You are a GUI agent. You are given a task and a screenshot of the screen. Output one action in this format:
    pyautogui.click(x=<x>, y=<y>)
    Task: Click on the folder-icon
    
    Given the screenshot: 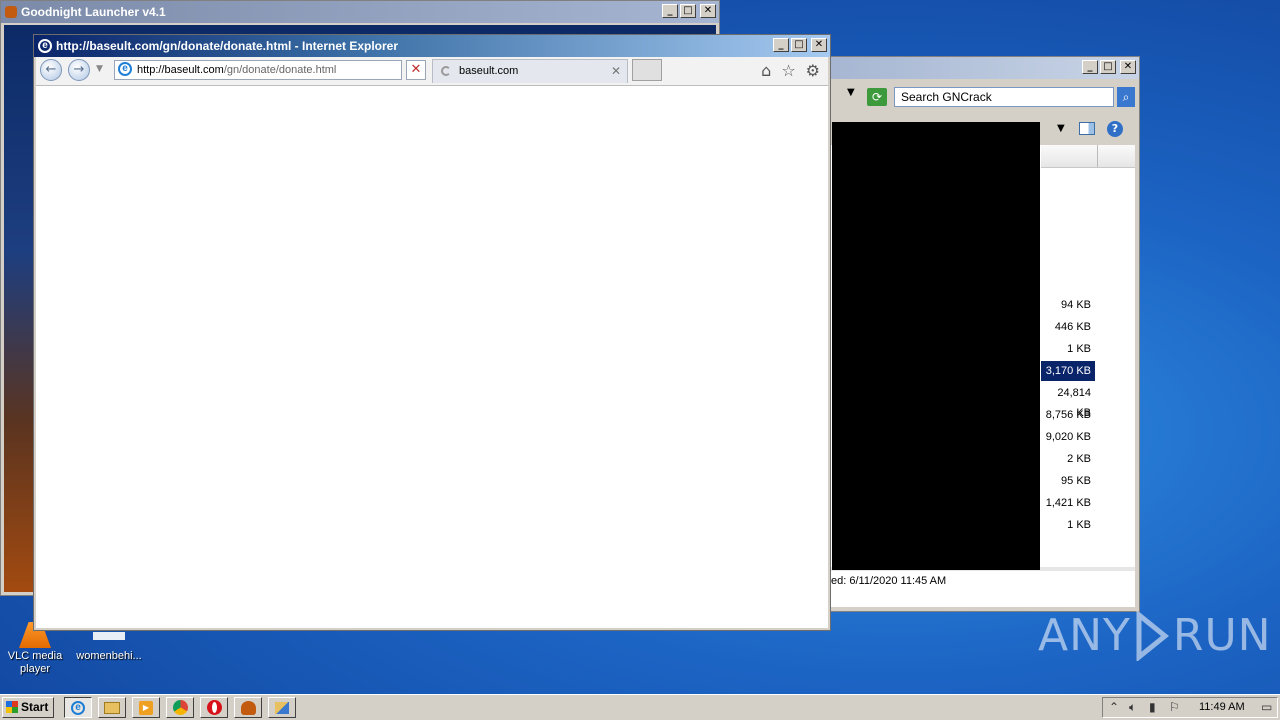 What is the action you would take?
    pyautogui.click(x=112, y=707)
    